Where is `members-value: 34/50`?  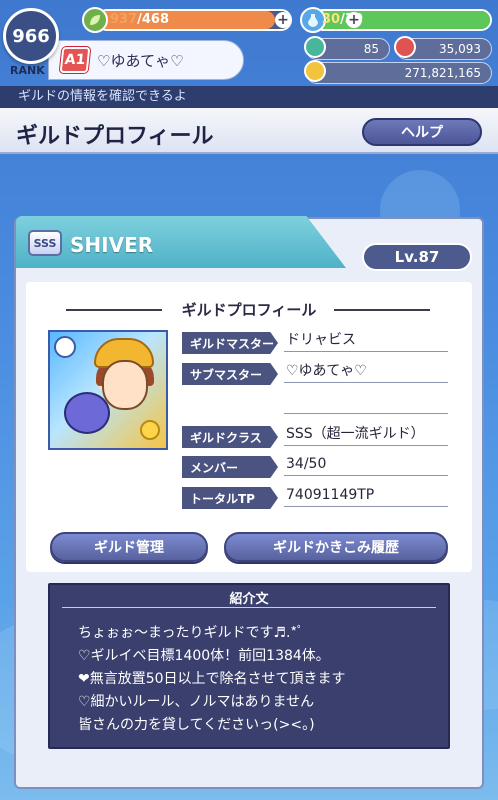
members-value: 34/50 is located at coordinates (366, 465).